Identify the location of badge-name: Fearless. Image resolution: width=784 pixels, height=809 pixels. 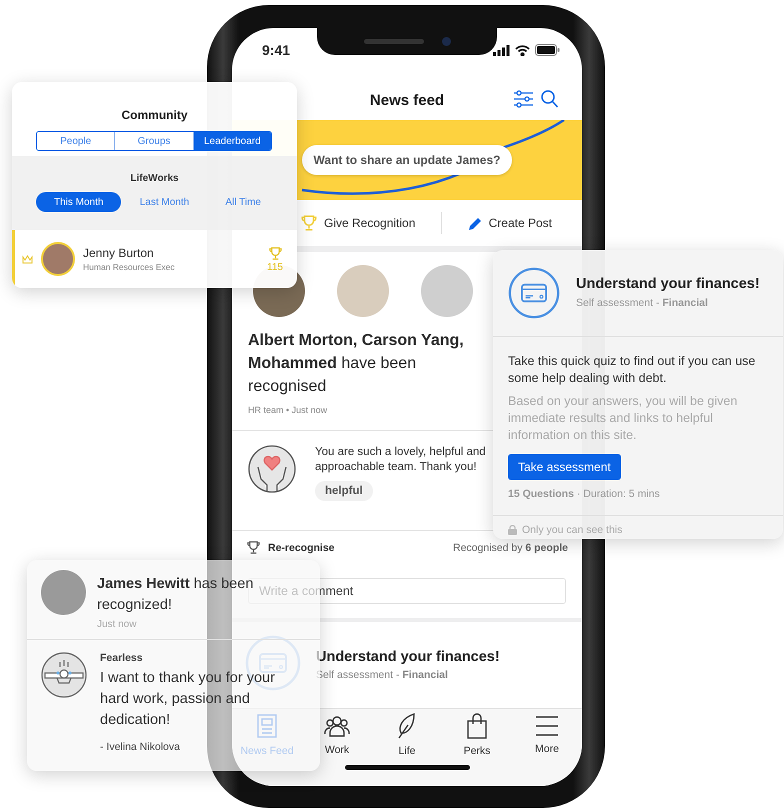
(122, 658).